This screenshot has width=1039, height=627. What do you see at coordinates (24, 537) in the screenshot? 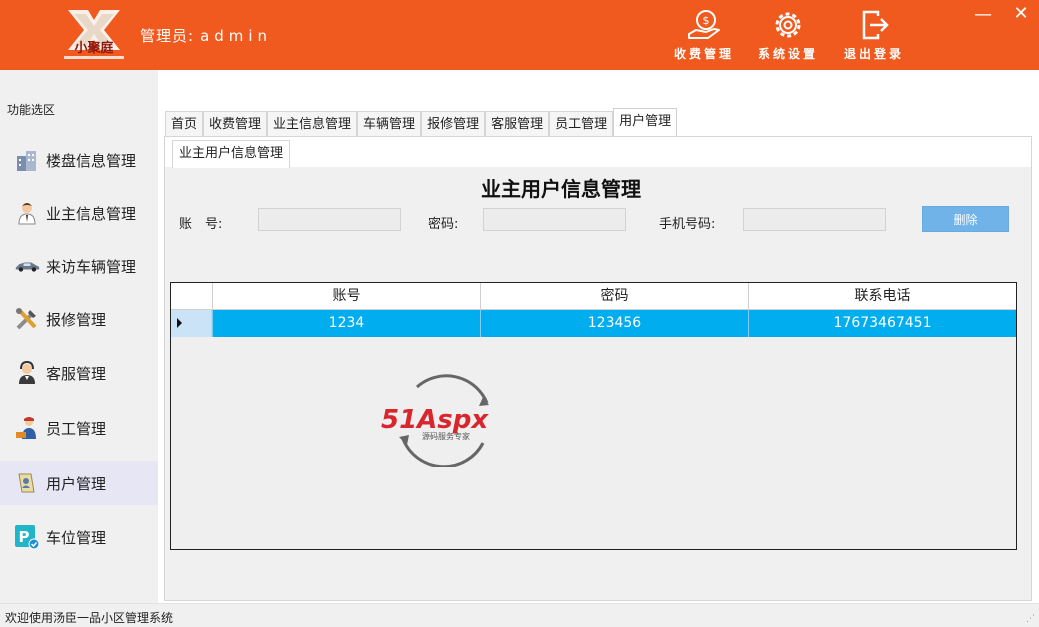
I see `svg-text: P` at bounding box center [24, 537].